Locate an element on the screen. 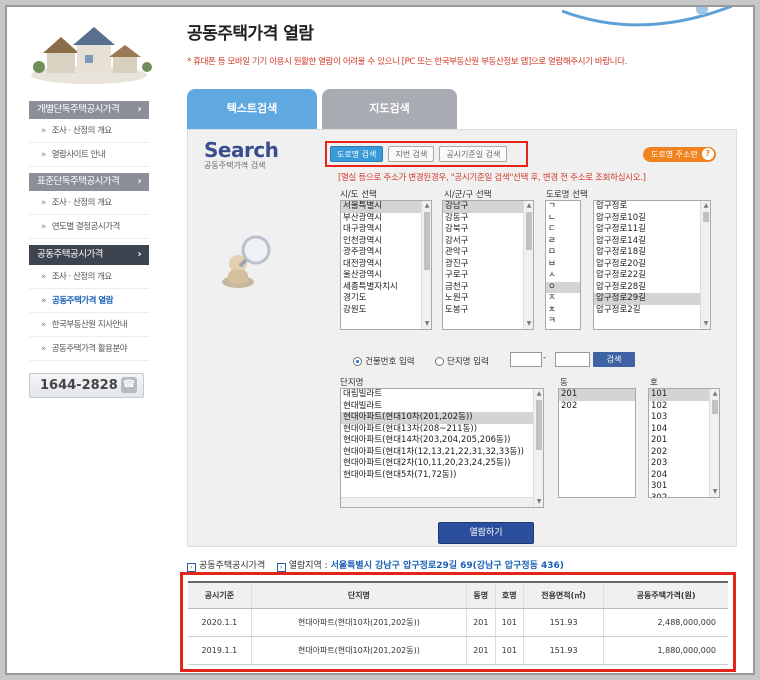  list-option: 도봉구 is located at coordinates (488, 311).